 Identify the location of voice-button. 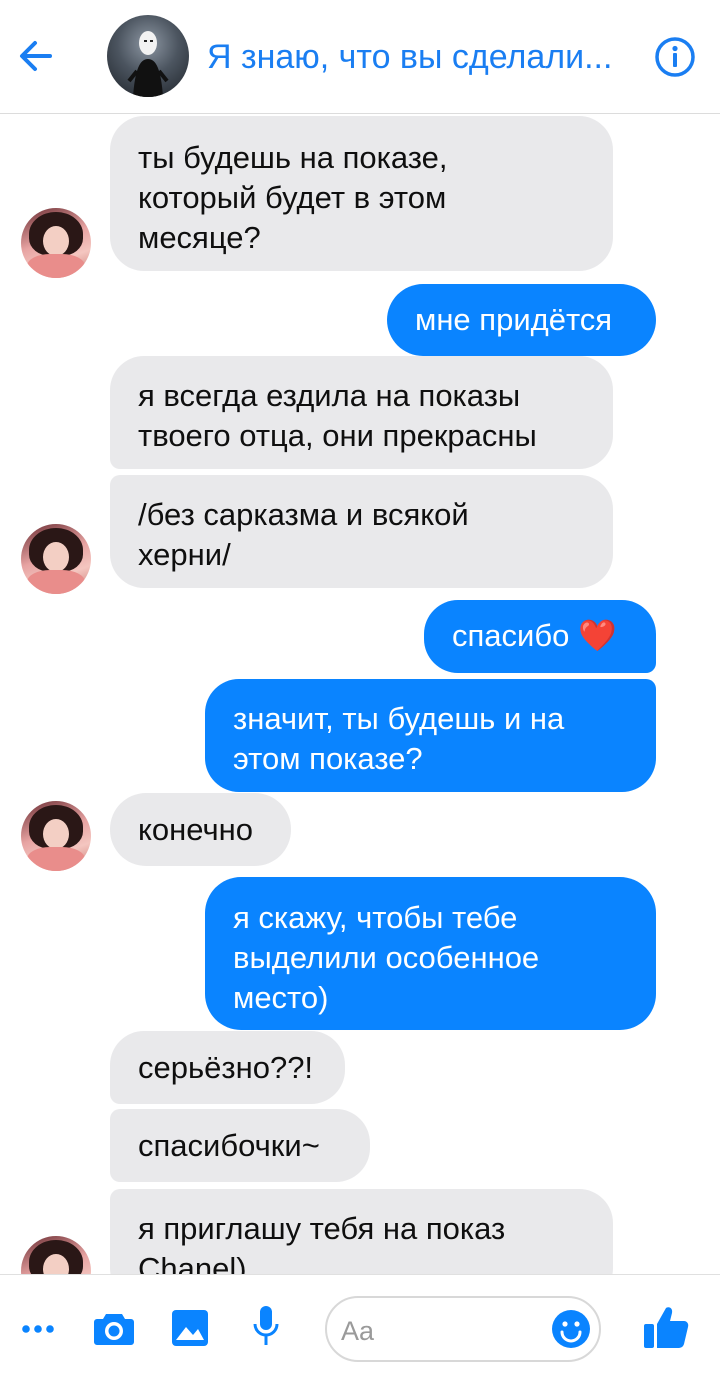
(266, 1327).